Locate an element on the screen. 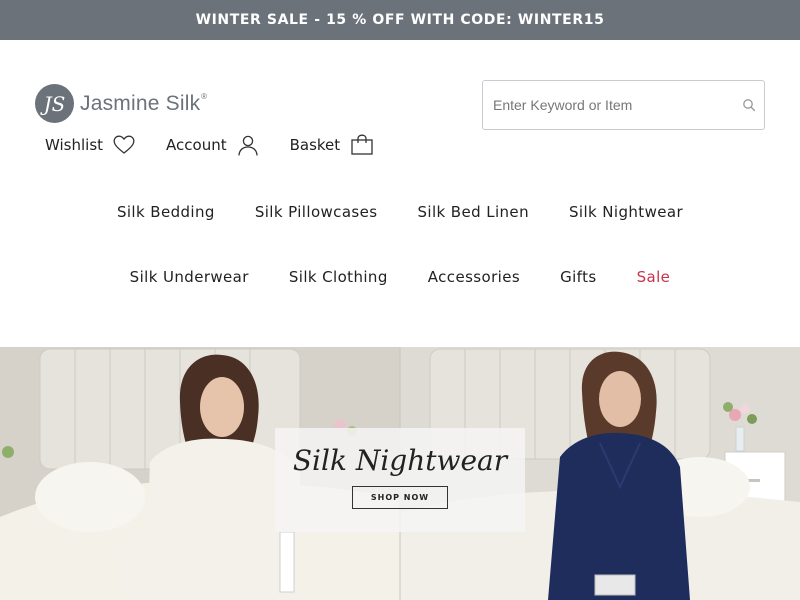  brand-name: Jasmine Silk ® is located at coordinates (143, 103).